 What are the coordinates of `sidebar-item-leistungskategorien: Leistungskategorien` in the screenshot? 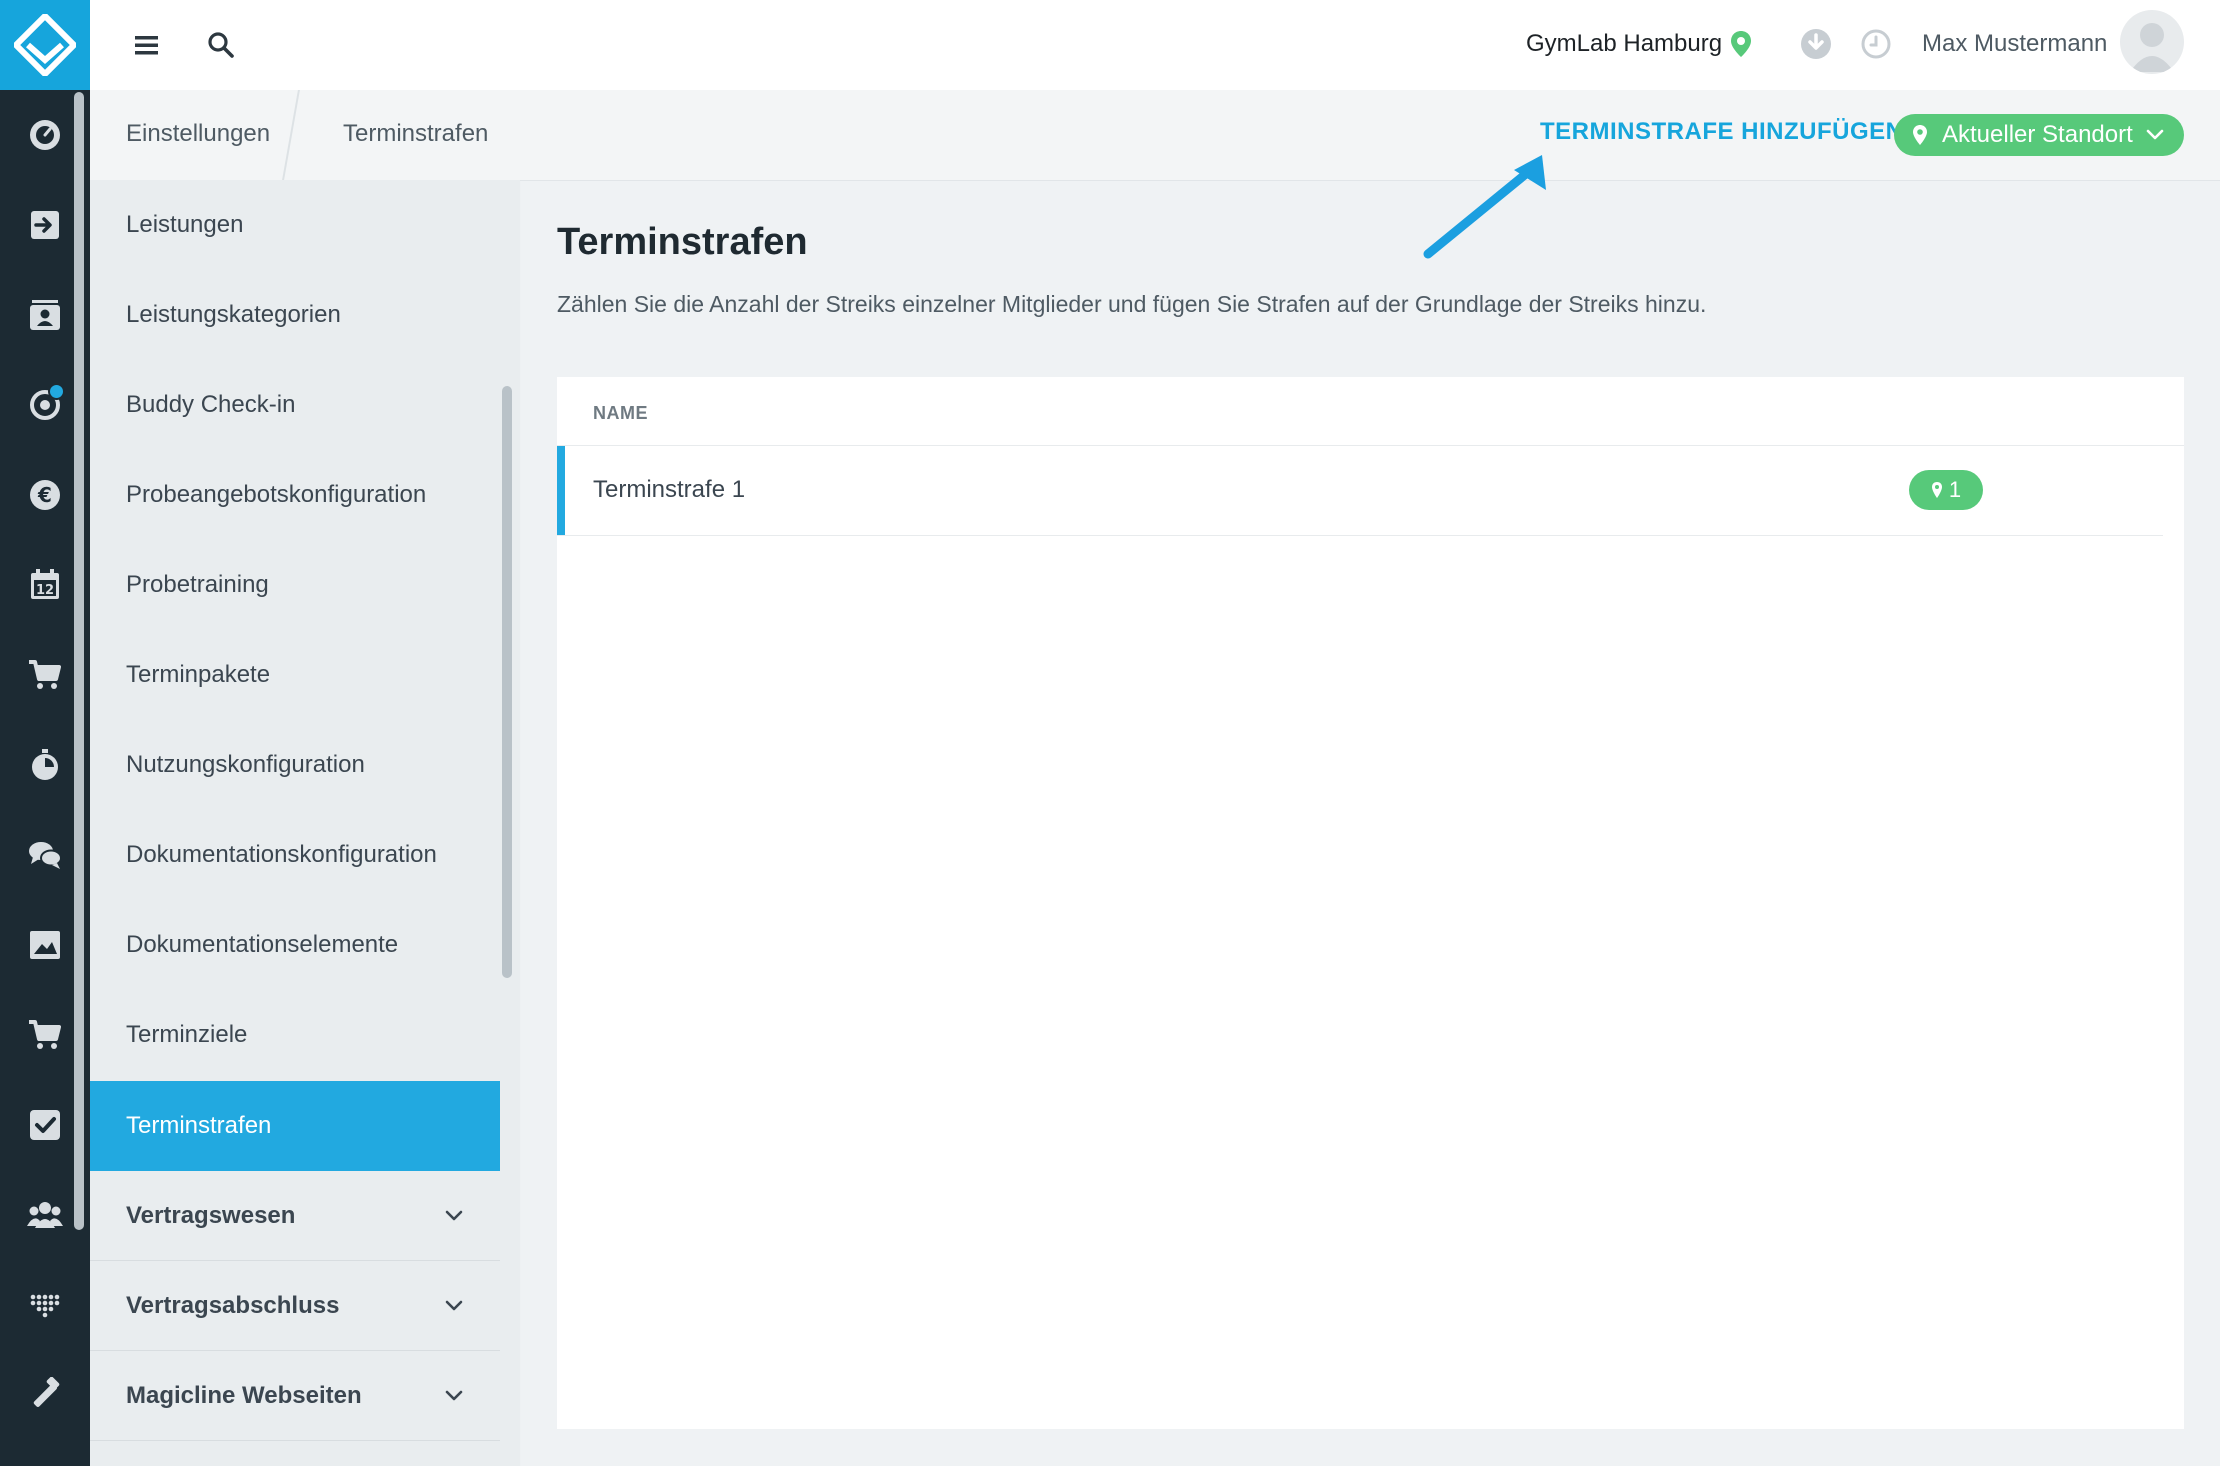 It's located at (295, 315).